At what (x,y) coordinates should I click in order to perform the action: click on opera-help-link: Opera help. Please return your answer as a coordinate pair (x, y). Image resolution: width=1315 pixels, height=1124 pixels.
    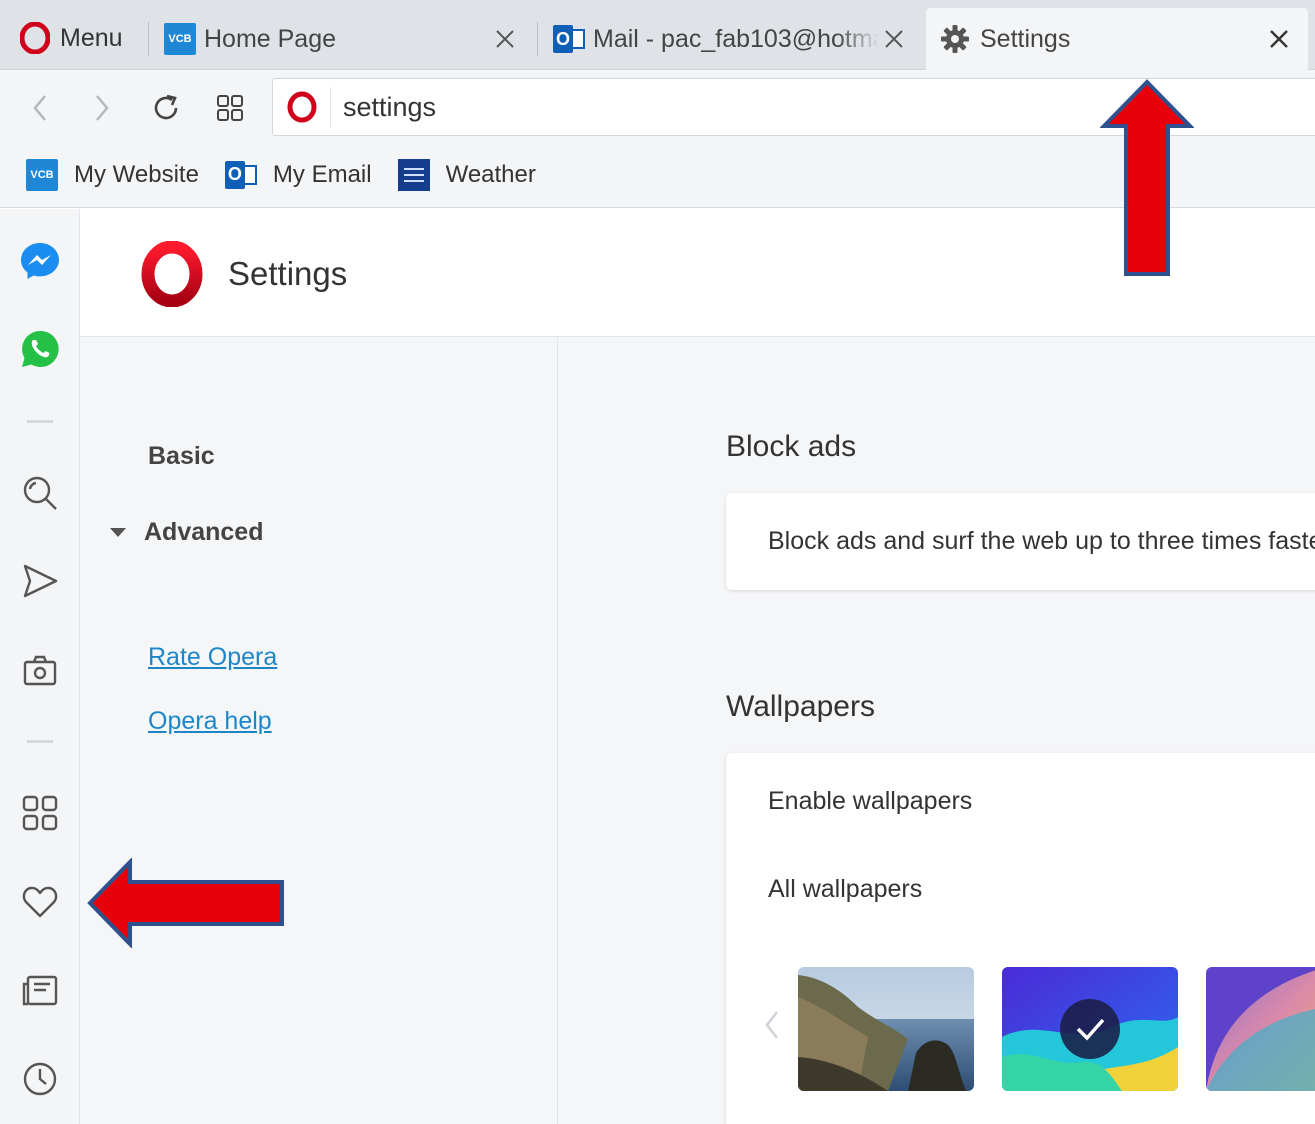
    Looking at the image, I should click on (210, 721).